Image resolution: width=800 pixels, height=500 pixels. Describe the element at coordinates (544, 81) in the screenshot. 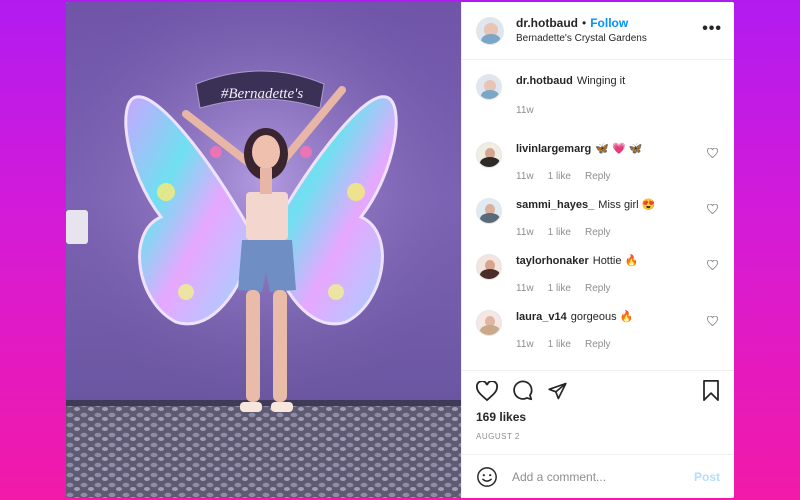

I see `comment-username: dr.hotbaud` at that location.